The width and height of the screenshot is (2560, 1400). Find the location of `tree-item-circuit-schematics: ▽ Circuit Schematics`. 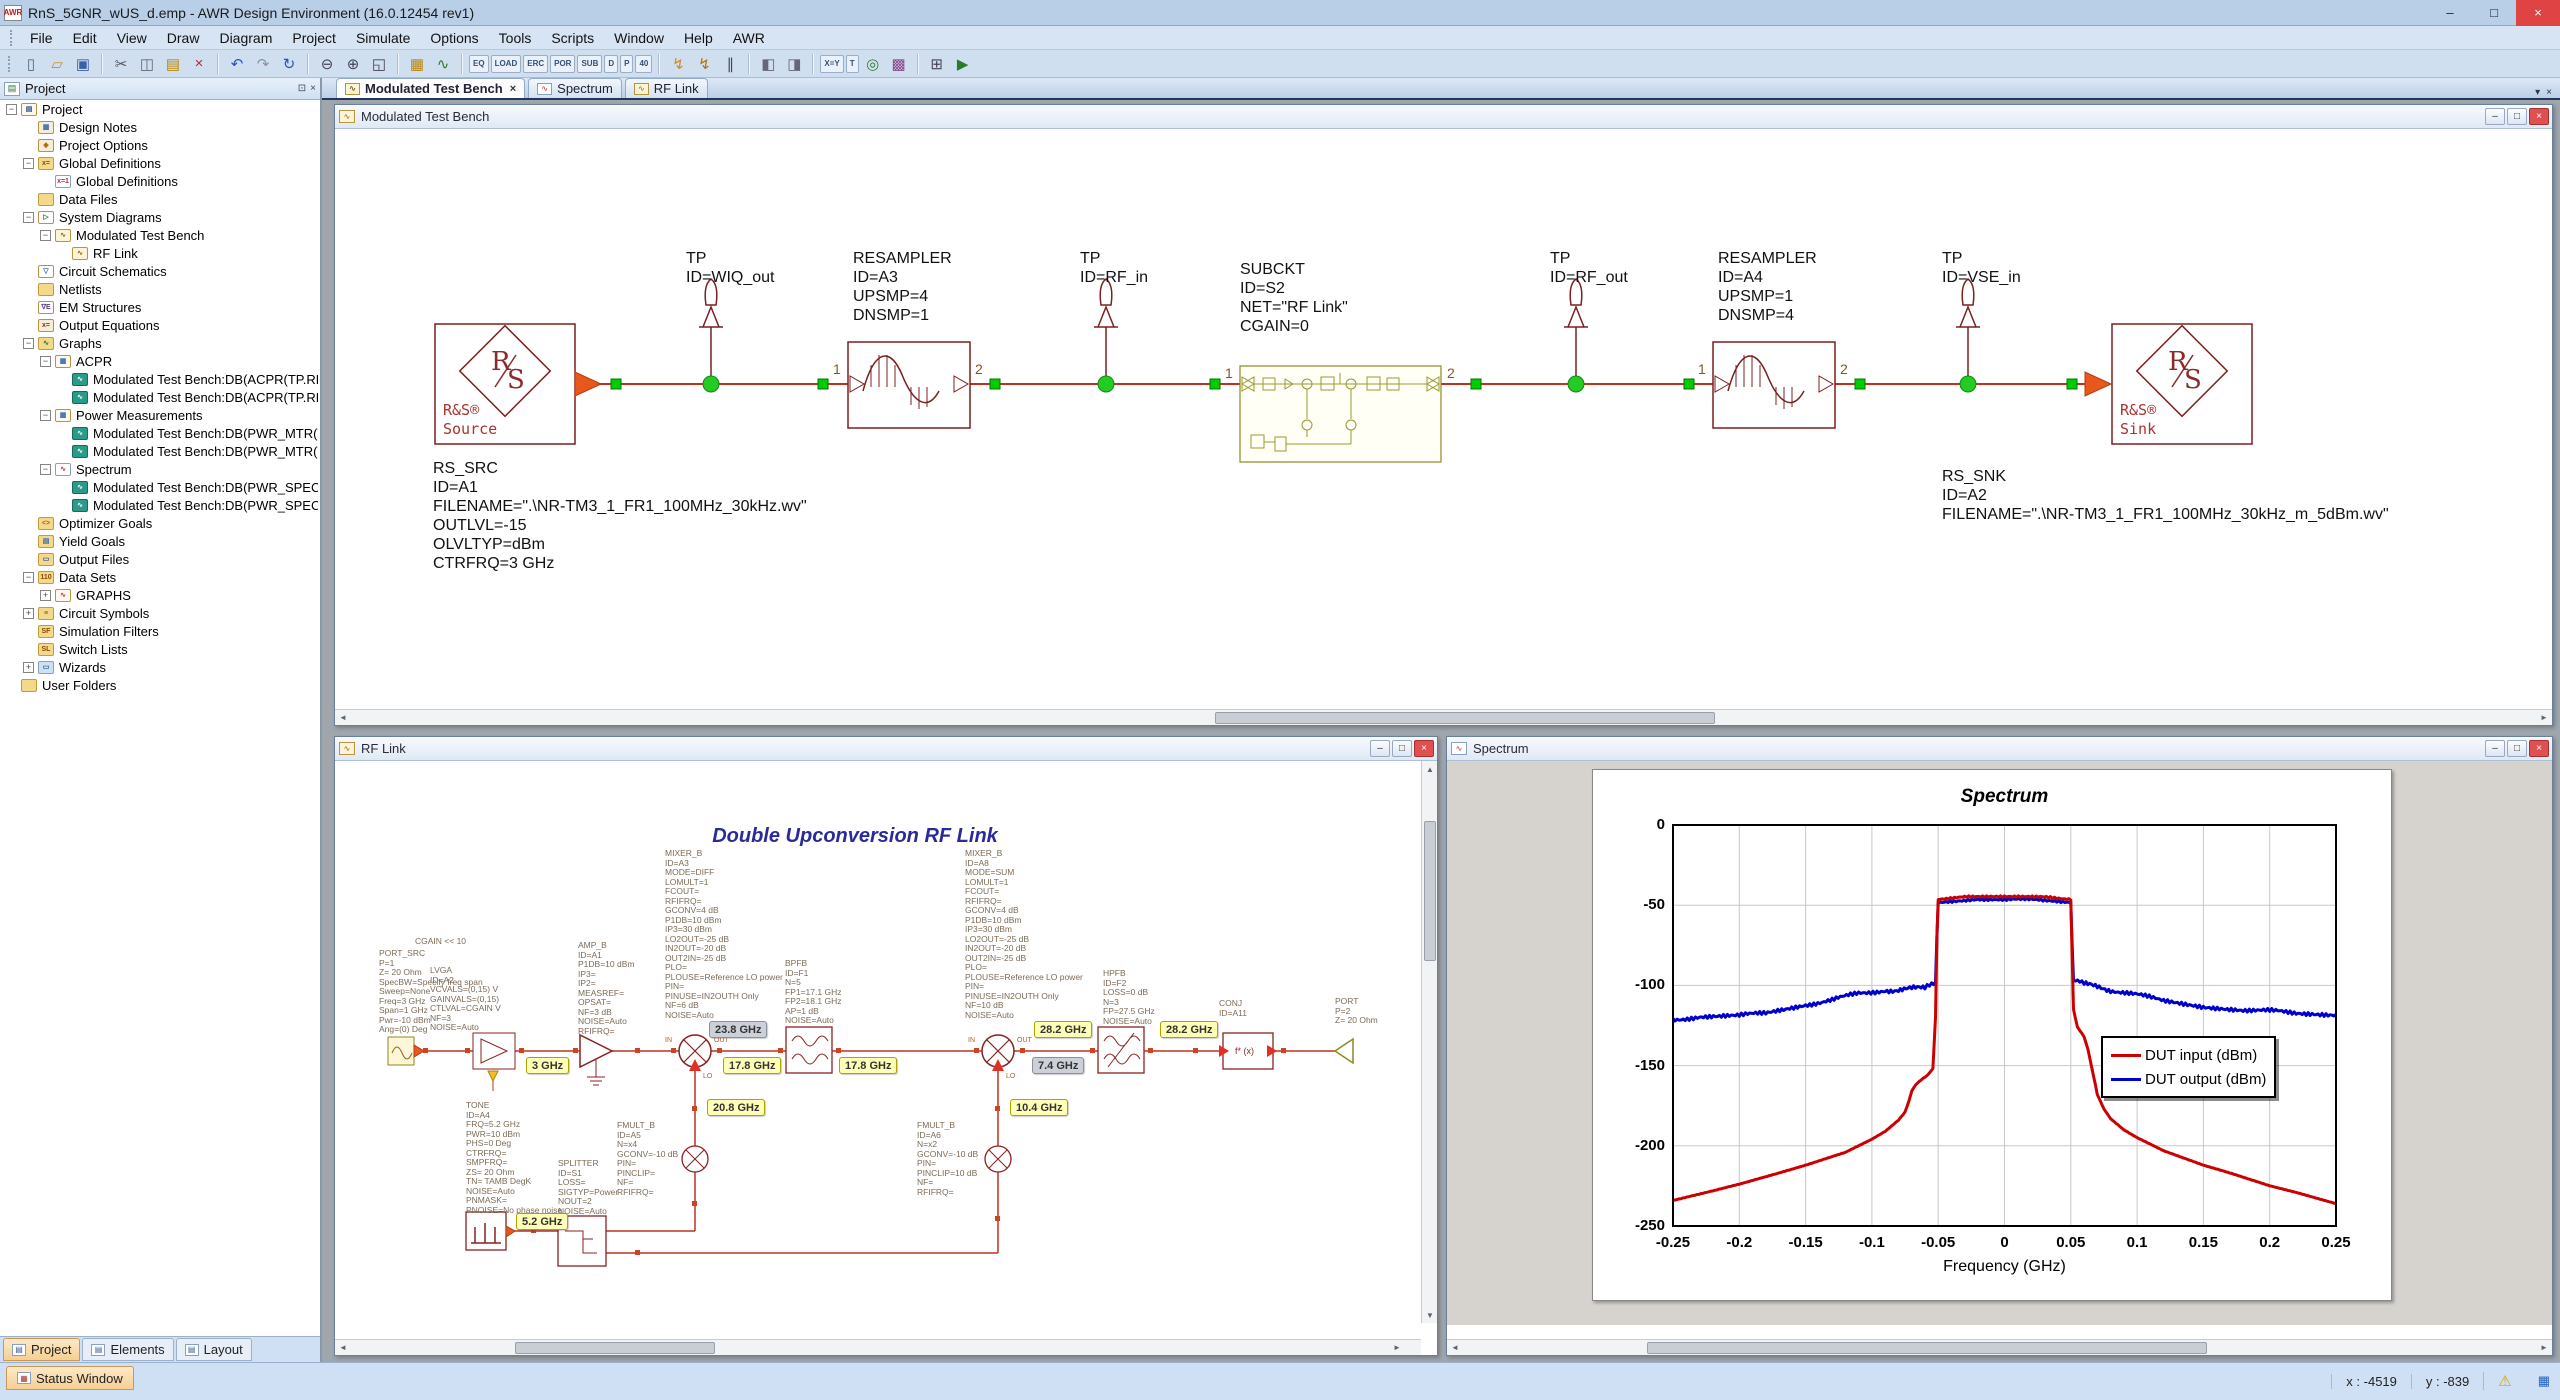

tree-item-circuit-schematics: ▽ Circuit Schematics is located at coordinates (159, 271).